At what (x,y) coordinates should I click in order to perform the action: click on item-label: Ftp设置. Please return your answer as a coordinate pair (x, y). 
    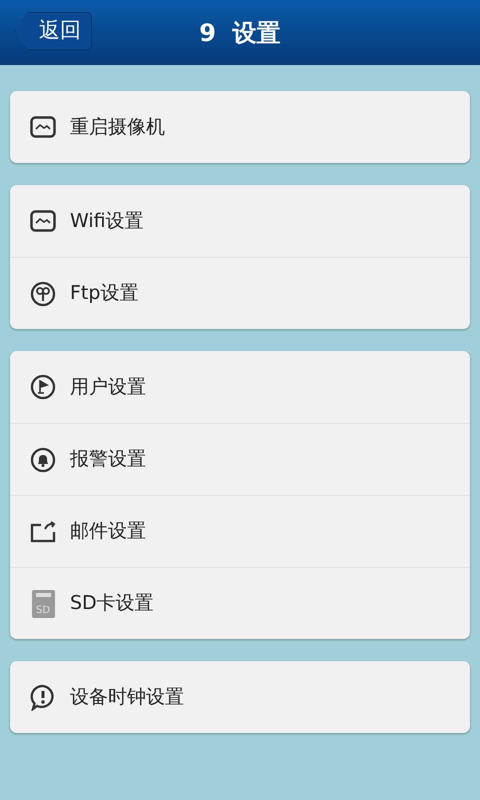
    Looking at the image, I should click on (104, 293).